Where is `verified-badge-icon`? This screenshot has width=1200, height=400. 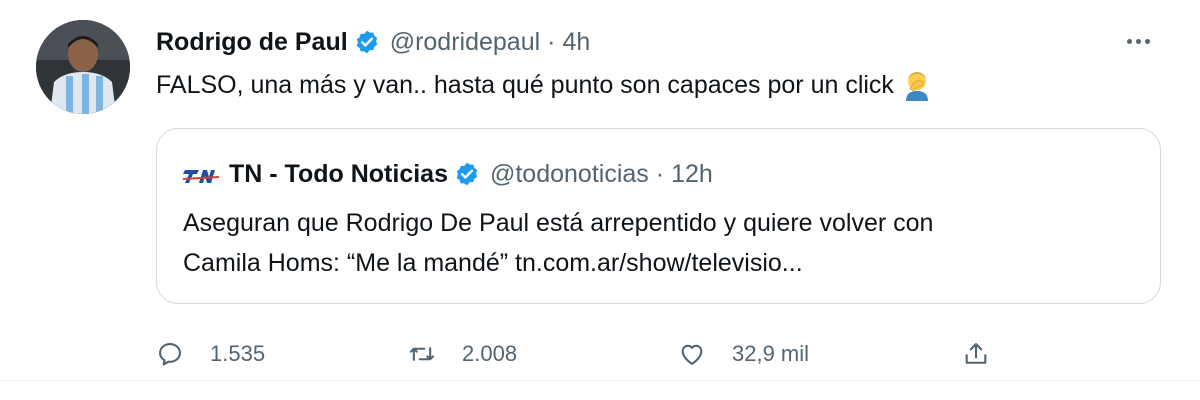
verified-badge-icon is located at coordinates (367, 42).